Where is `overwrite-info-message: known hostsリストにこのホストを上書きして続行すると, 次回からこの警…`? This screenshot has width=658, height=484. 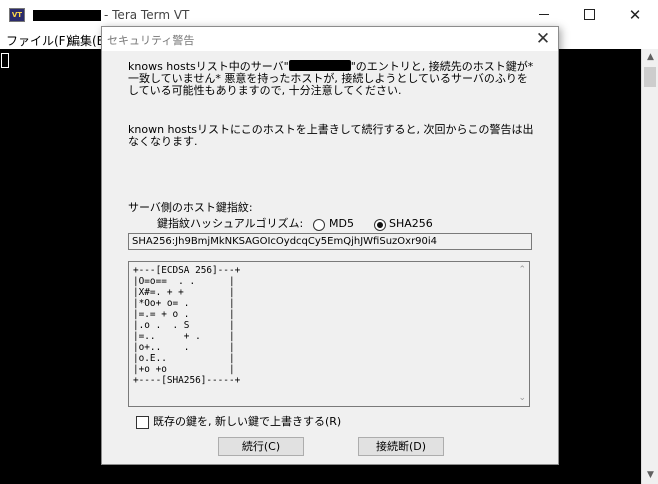 overwrite-info-message: known hostsリストにこのホストを上書きして続行すると, 次回からこの警… is located at coordinates (331, 135).